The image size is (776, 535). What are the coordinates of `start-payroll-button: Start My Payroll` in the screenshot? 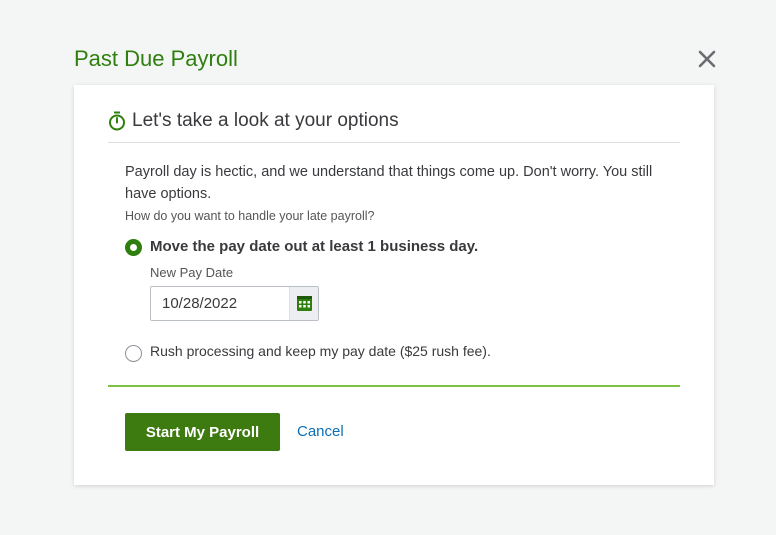 It's located at (202, 432).